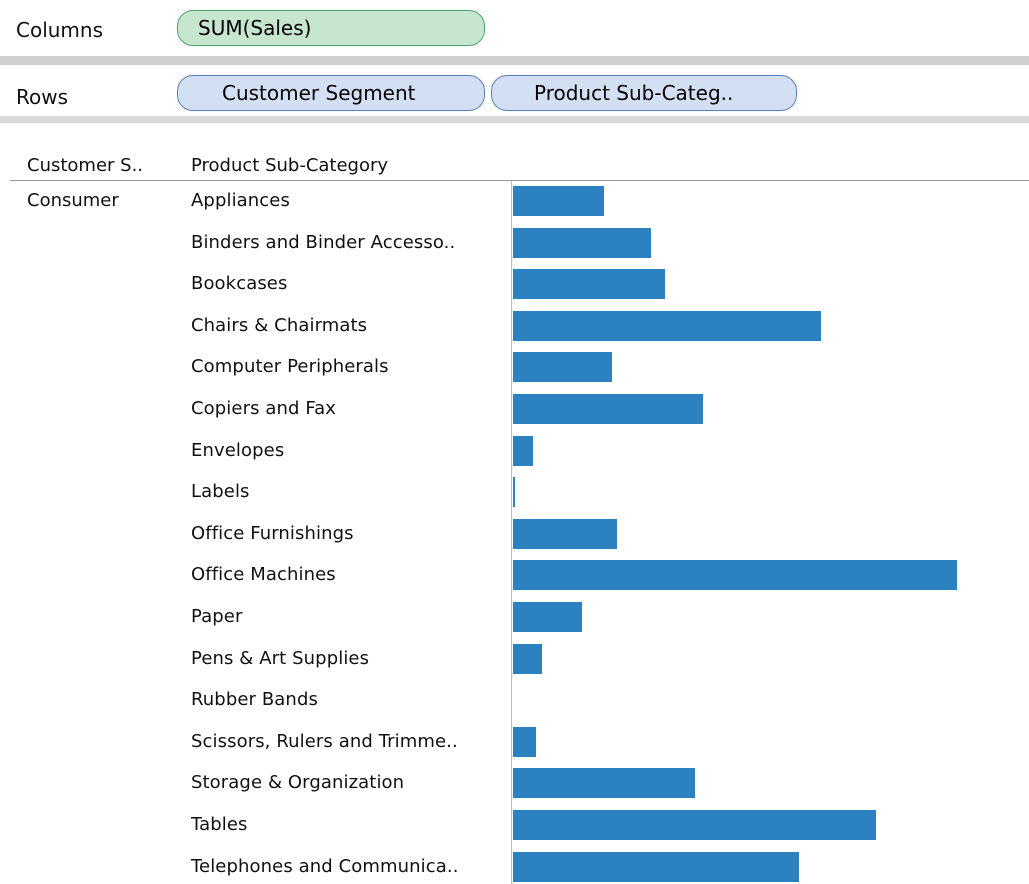 This screenshot has width=1029, height=884. Describe the element at coordinates (263, 408) in the screenshot. I see `category-label: Copiers and Fax` at that location.